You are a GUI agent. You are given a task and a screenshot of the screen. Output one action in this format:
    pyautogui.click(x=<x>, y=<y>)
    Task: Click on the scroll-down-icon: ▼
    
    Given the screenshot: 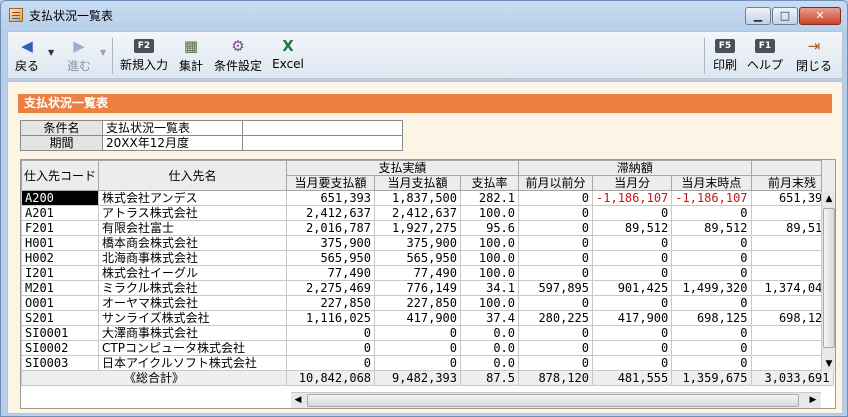 What is the action you would take?
    pyautogui.click(x=828, y=364)
    